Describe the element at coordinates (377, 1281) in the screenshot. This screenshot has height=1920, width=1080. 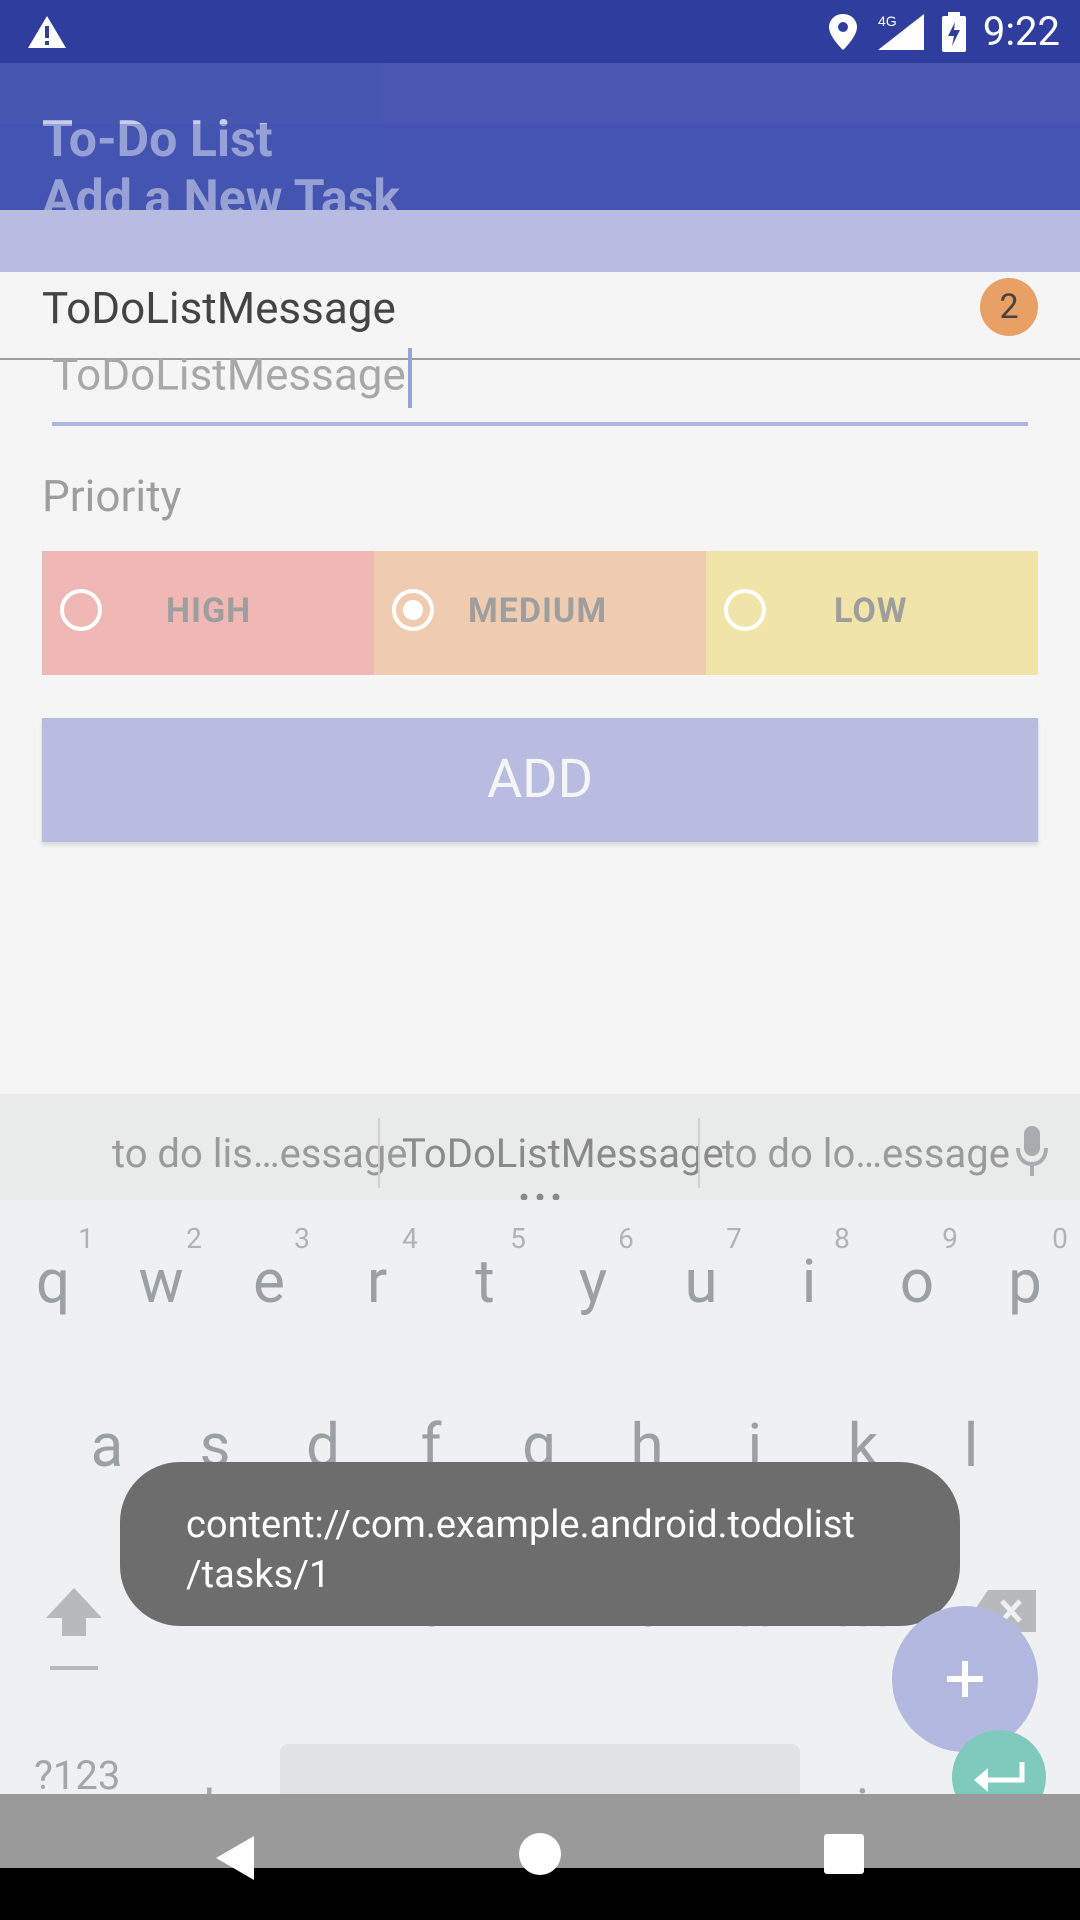
I see `key-r: r` at that location.